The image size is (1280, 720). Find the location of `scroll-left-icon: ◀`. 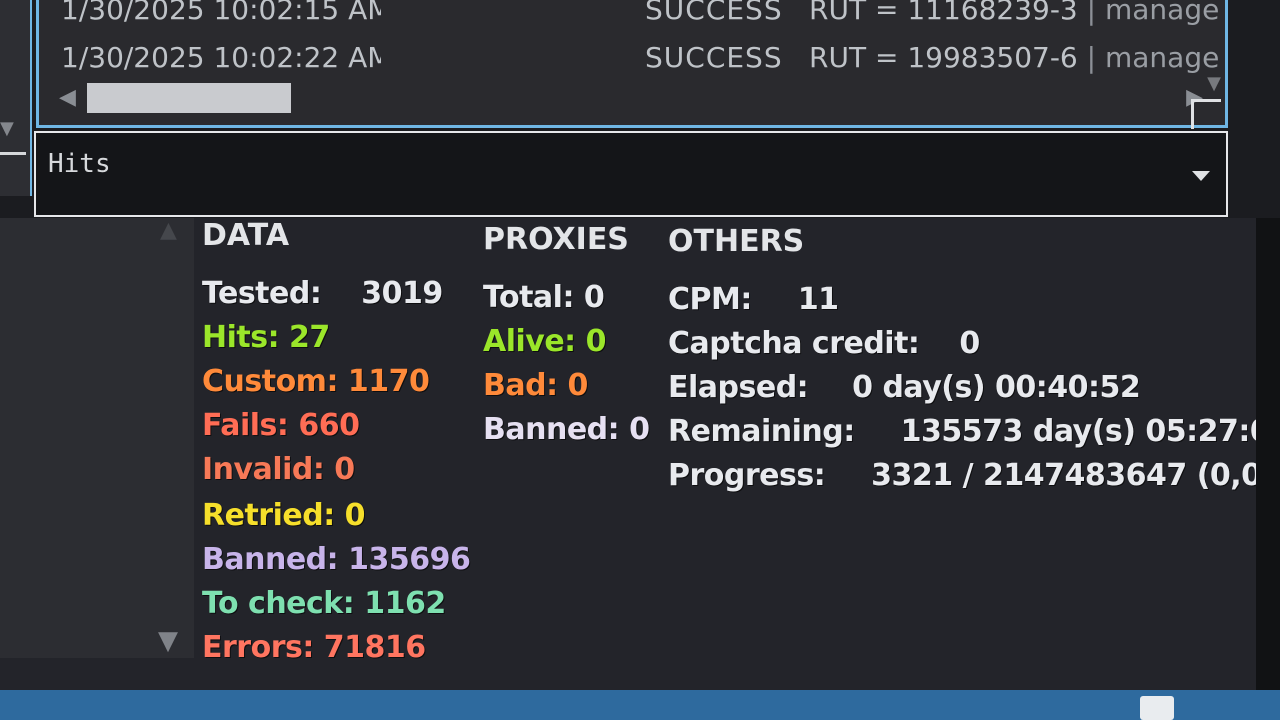

scroll-left-icon: ◀ is located at coordinates (67, 97).